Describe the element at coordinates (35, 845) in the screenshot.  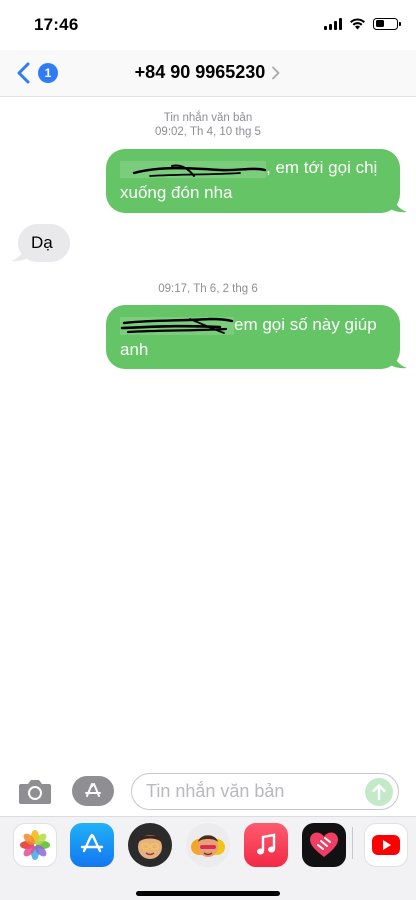
I see `photos-app-icon` at that location.